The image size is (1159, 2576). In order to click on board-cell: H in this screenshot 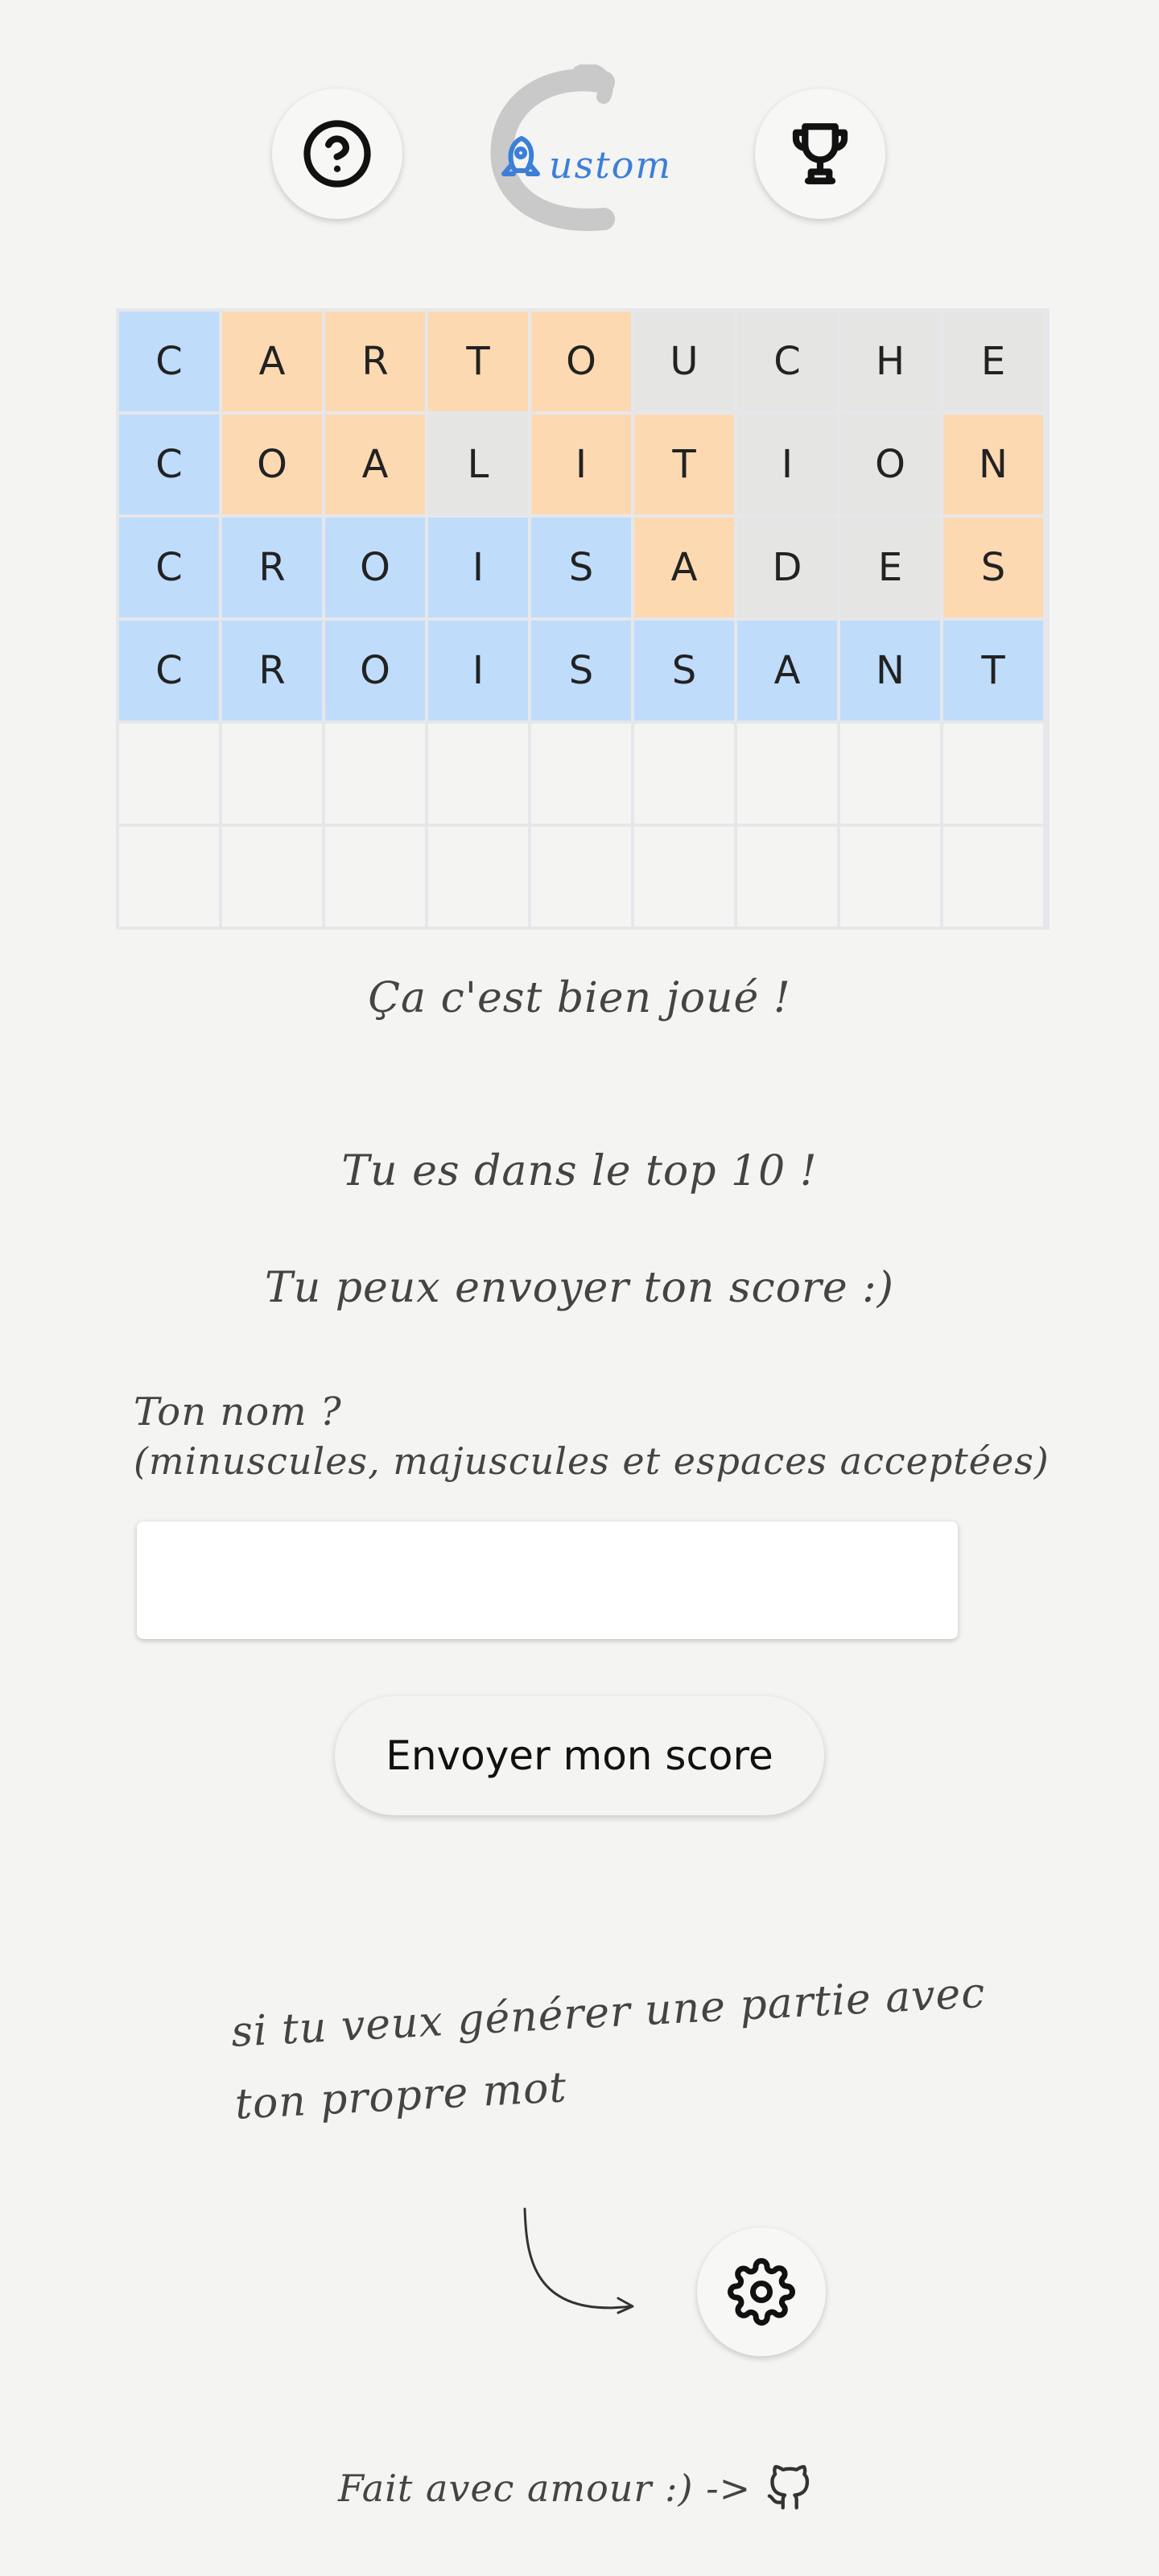, I will do `click(890, 361)`.